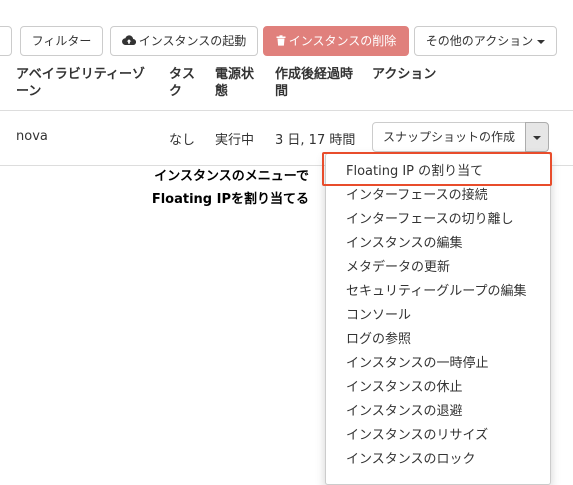 This screenshot has width=573, height=485. I want to click on row-actions-toggle, so click(537, 137).